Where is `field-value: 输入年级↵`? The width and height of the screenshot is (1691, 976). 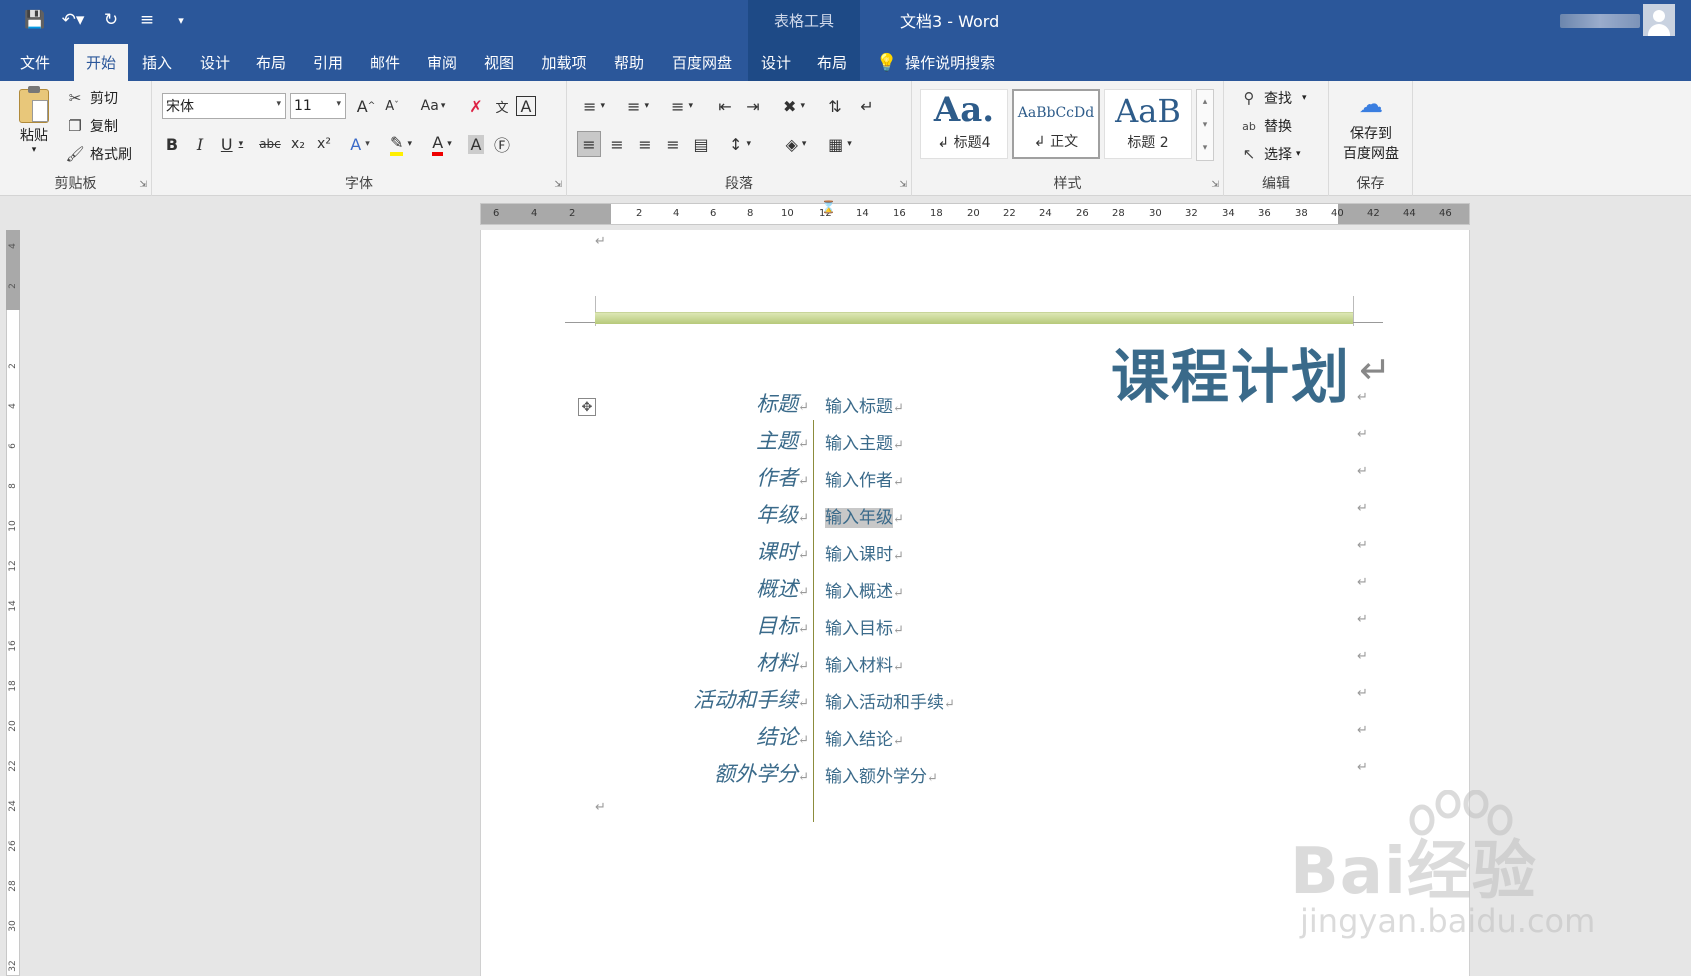 field-value: 输入年级↵ is located at coordinates (864, 515).